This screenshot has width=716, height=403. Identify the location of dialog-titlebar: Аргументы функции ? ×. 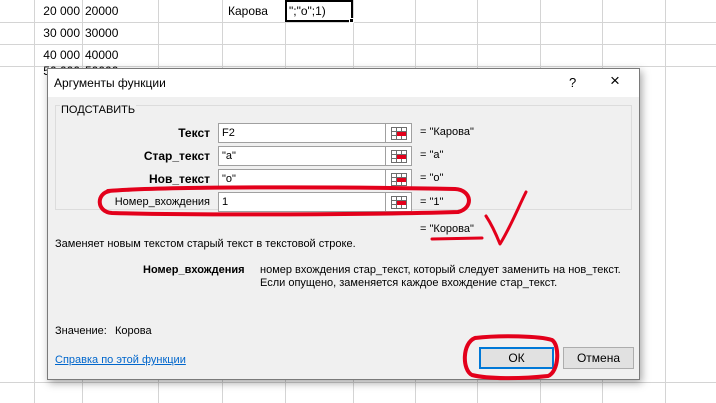
(343, 83).